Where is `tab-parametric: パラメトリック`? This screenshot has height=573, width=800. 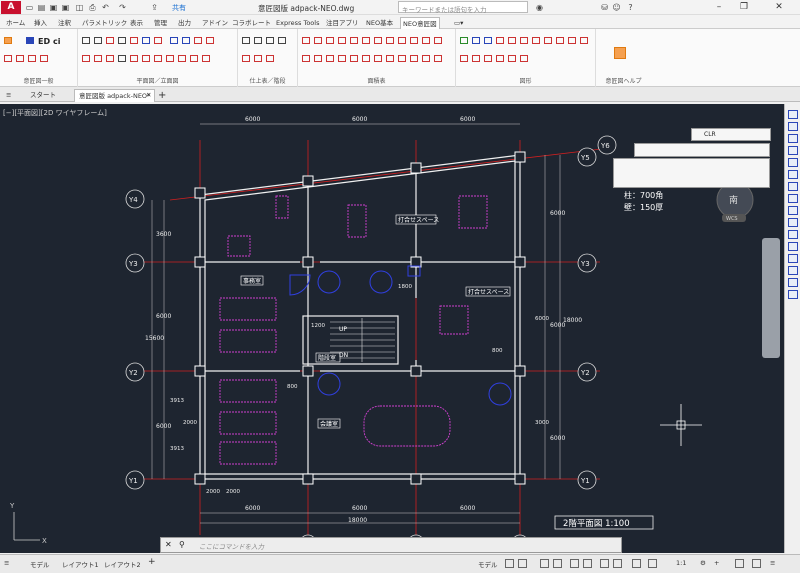
tab-parametric: パラメトリック is located at coordinates (104, 23).